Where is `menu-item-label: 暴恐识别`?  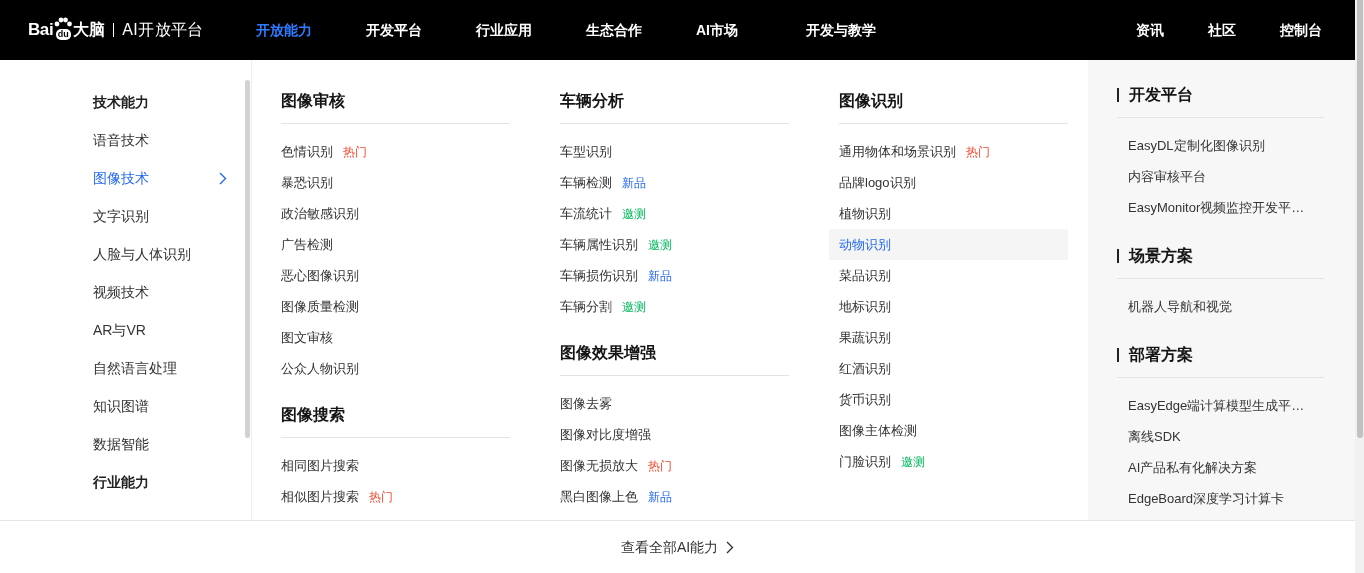 menu-item-label: 暴恐识别 is located at coordinates (307, 182).